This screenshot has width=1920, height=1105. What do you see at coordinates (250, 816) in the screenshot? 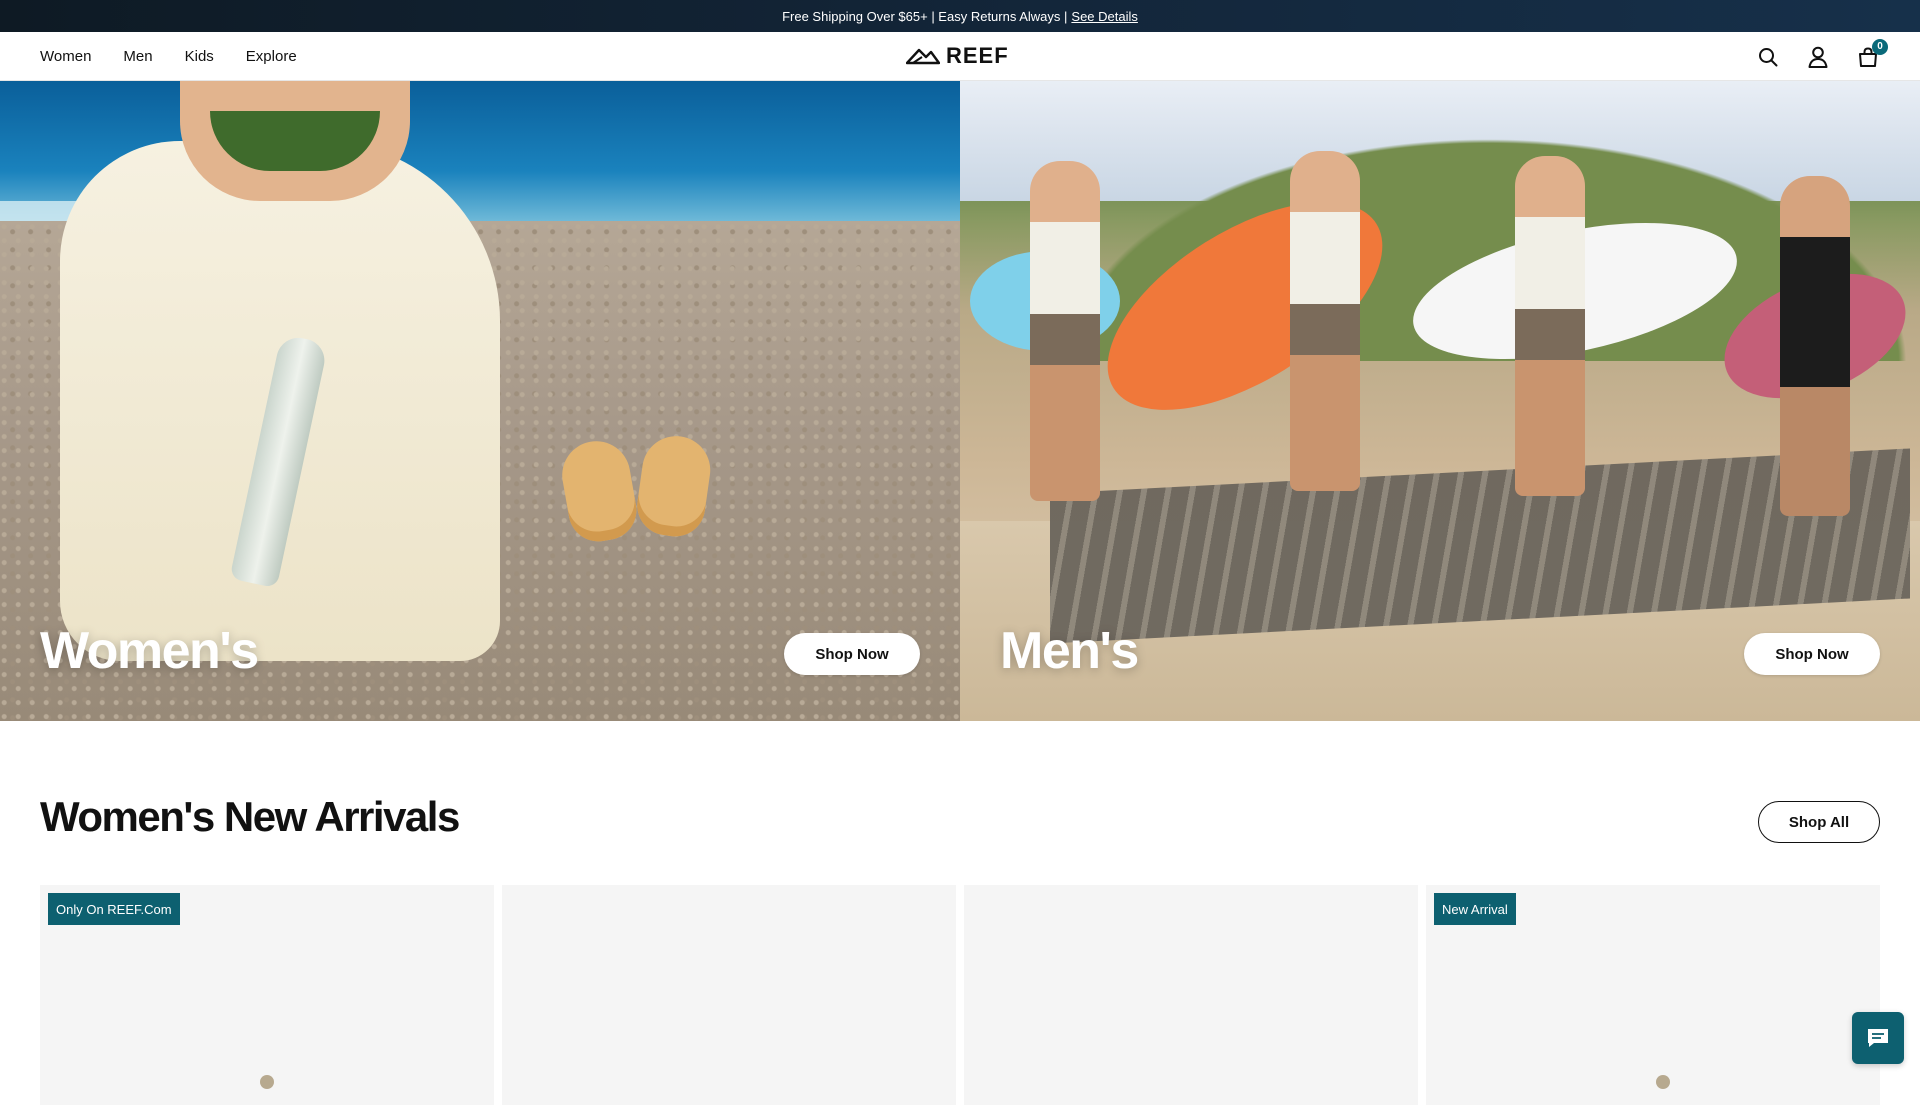
I see `new-arrivals-heading: Women's New Arrivals` at bounding box center [250, 816].